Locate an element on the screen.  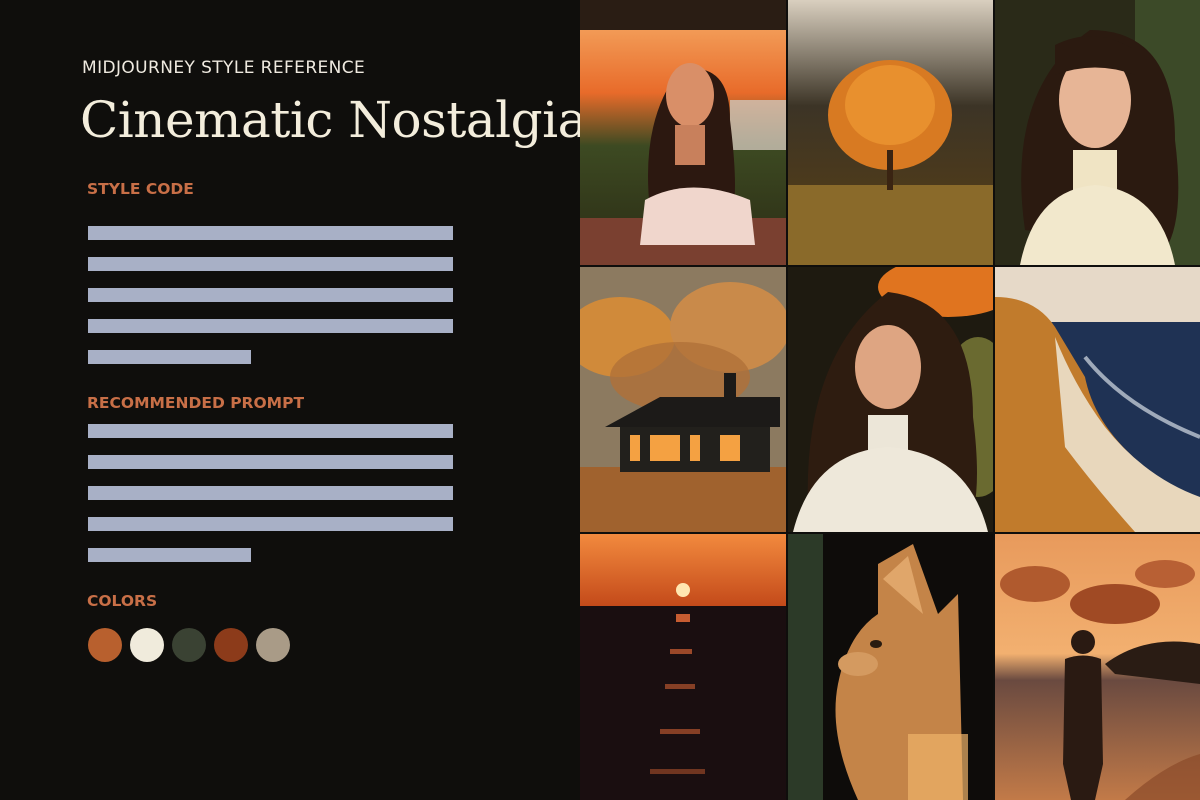
photo-woman-turtleneck-closeup is located at coordinates (1097, 132).